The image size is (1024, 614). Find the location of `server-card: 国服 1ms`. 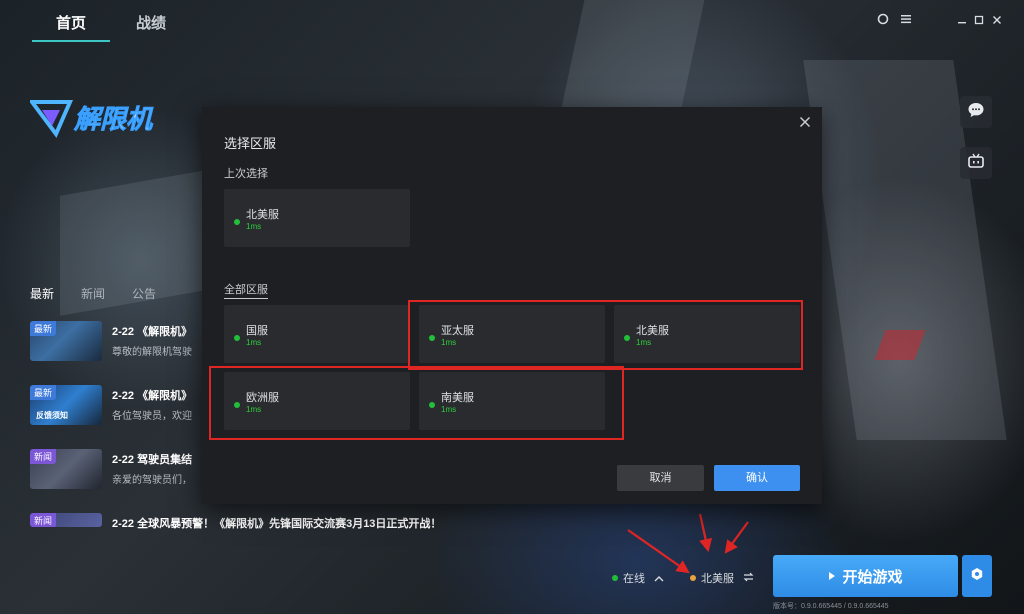

server-card: 国服 1ms is located at coordinates (317, 334).